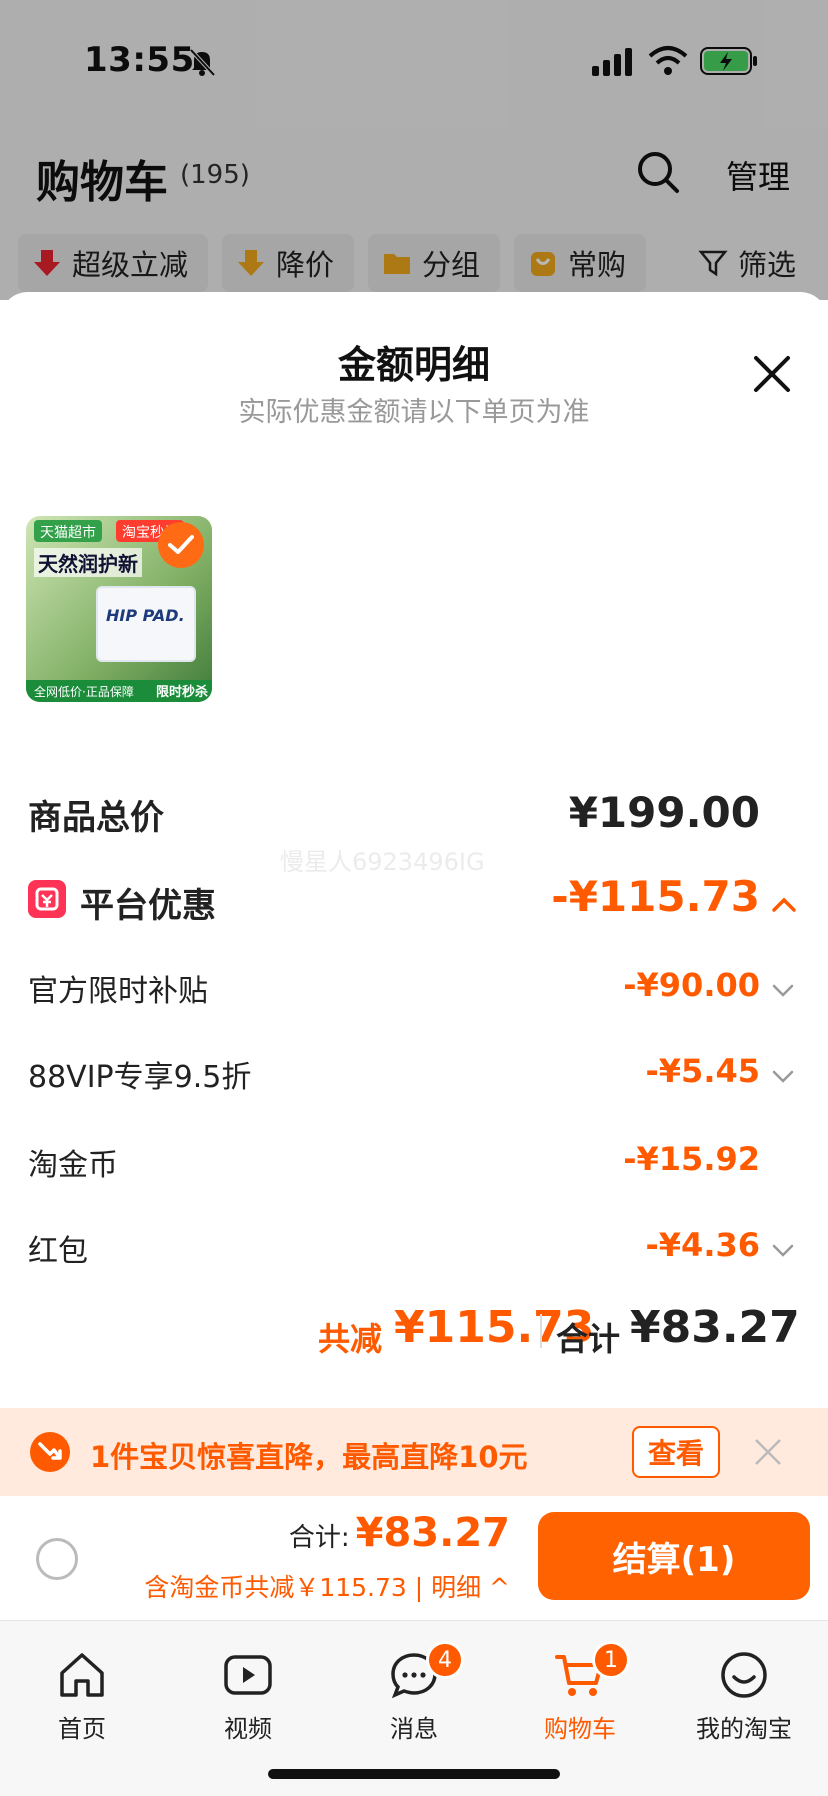 The width and height of the screenshot is (828, 1796). Describe the element at coordinates (248, 1729) in the screenshot. I see `tab-label: 视频` at that location.